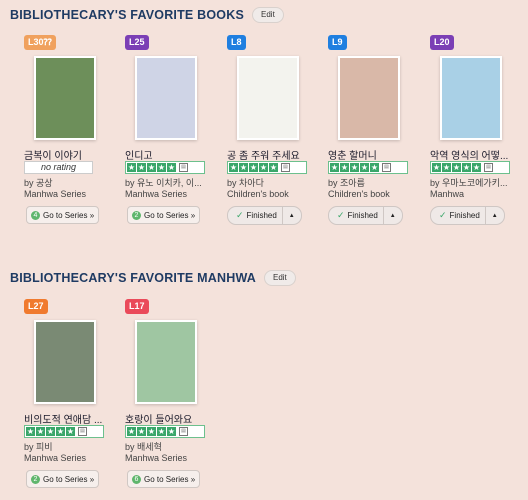 The image size is (528, 500). Describe the element at coordinates (176, 154) in the screenshot. I see `book-title: 인디고` at that location.